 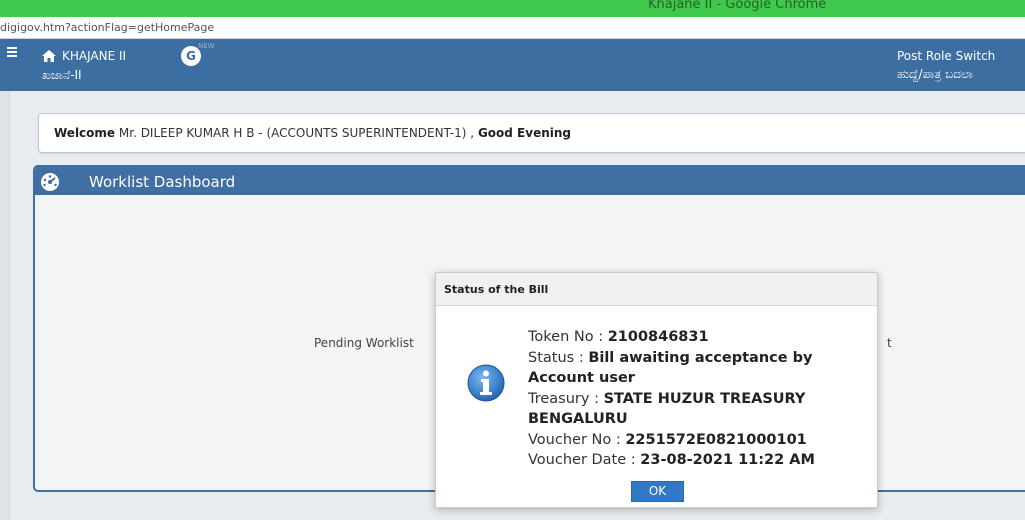 What do you see at coordinates (727, 460) in the screenshot?
I see `voucher-date-value: 23-08-2021 11:22 AM` at bounding box center [727, 460].